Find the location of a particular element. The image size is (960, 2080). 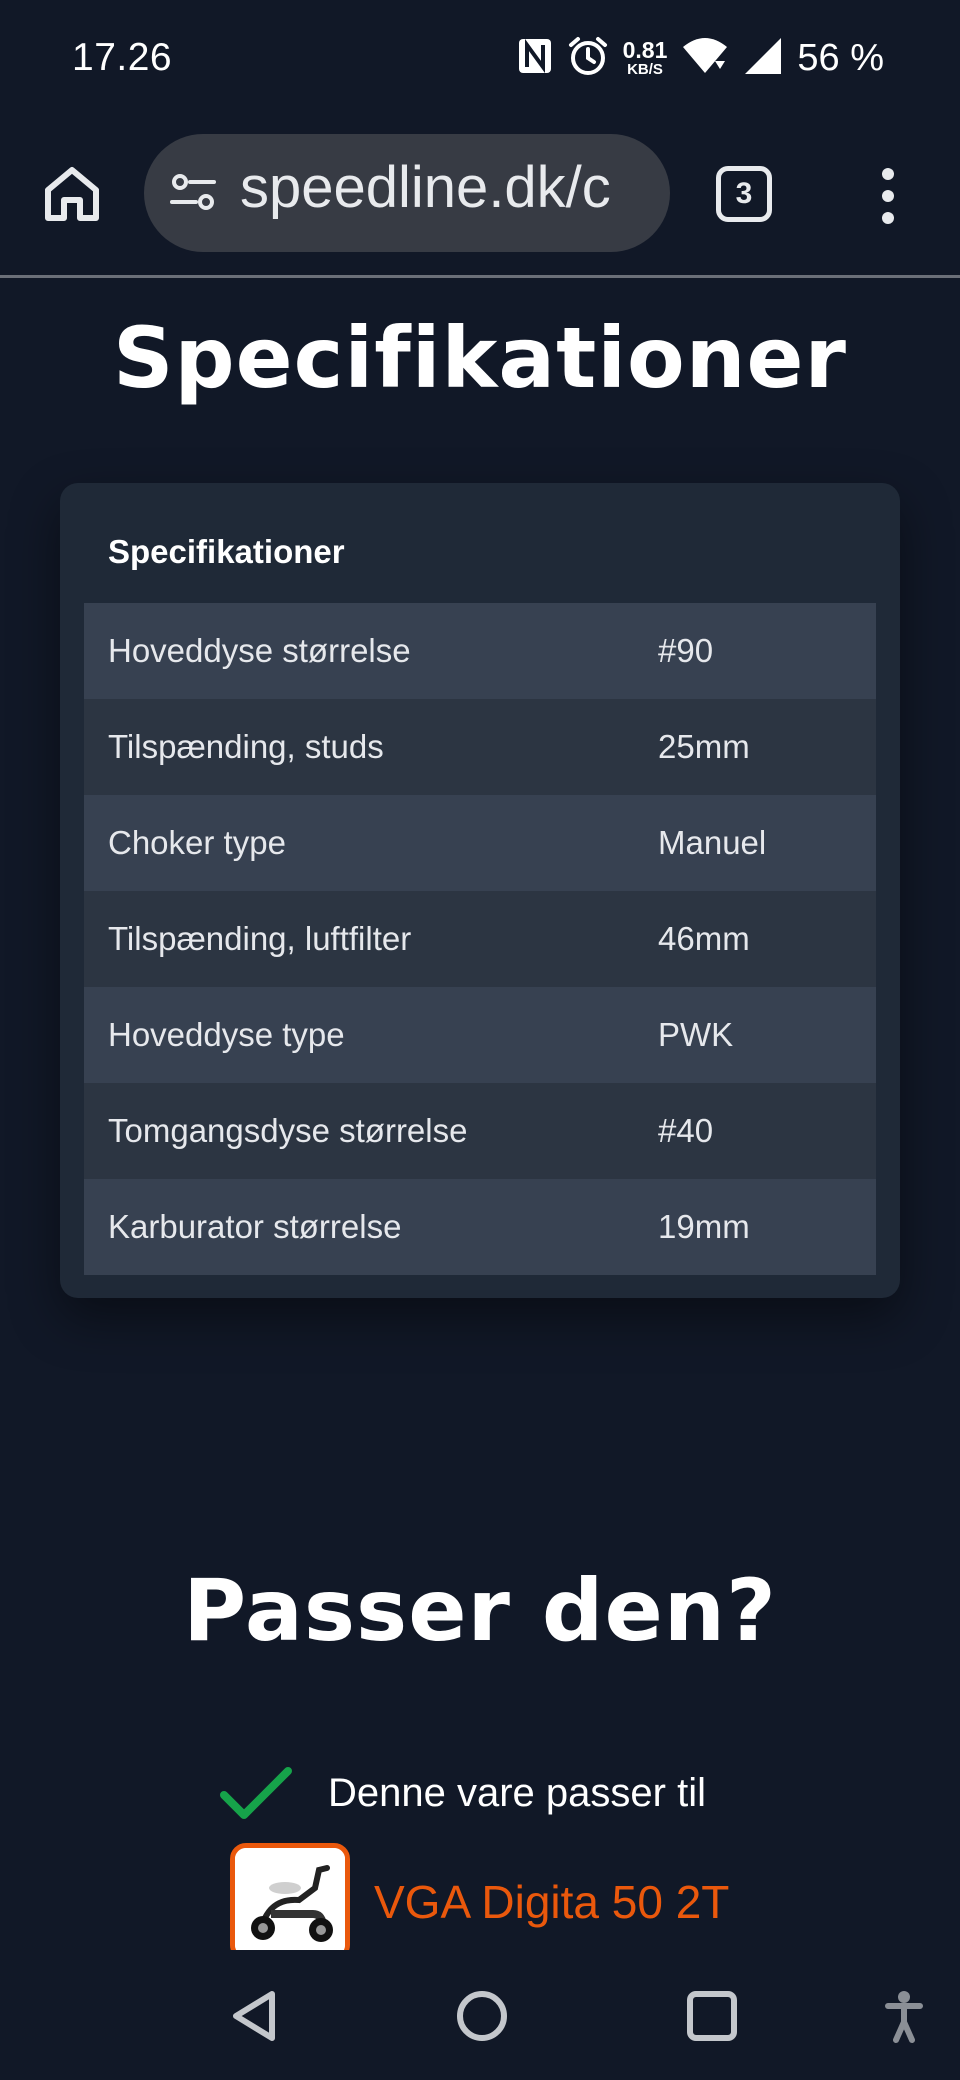

vehicle-link: VGA Digita 50 2T is located at coordinates (479, 1893).